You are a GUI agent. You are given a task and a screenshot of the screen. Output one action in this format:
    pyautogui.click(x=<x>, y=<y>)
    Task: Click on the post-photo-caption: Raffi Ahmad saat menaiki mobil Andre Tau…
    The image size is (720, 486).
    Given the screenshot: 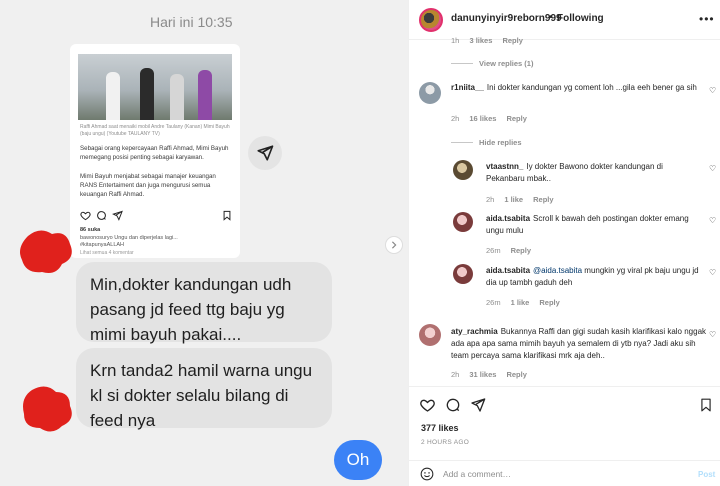 What is the action you would take?
    pyautogui.click(x=155, y=130)
    